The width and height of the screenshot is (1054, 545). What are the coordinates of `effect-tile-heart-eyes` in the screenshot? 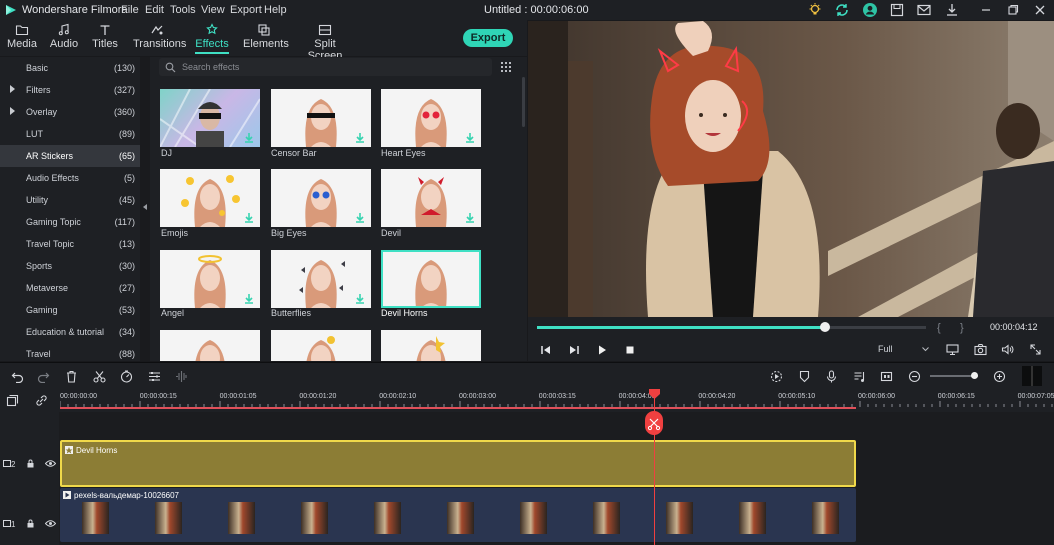 It's located at (431, 118).